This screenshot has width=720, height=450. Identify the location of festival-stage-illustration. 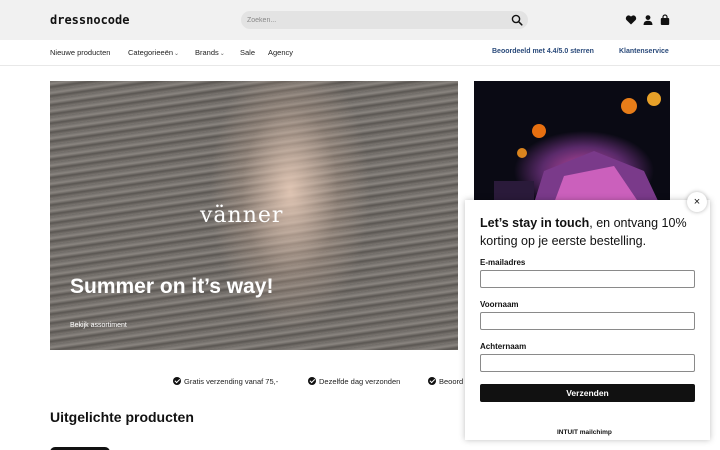
(577, 147).